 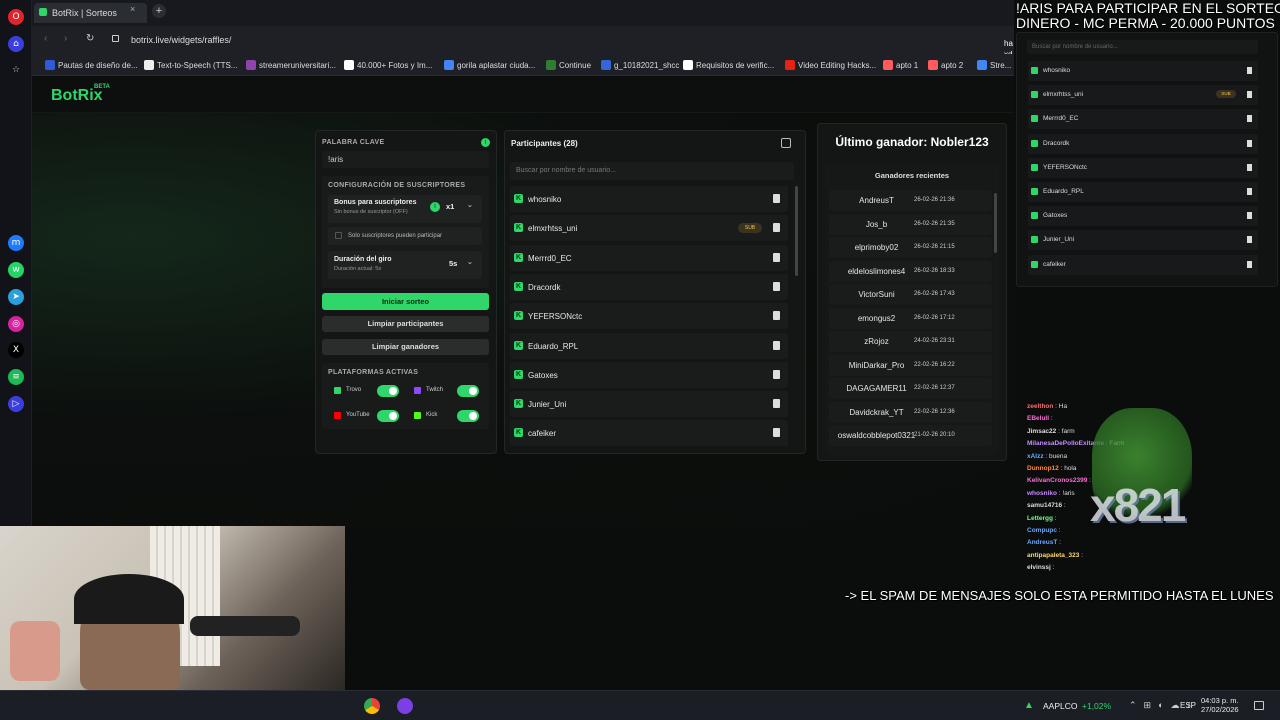 I want to click on back-icon: ‹, so click(x=45, y=38).